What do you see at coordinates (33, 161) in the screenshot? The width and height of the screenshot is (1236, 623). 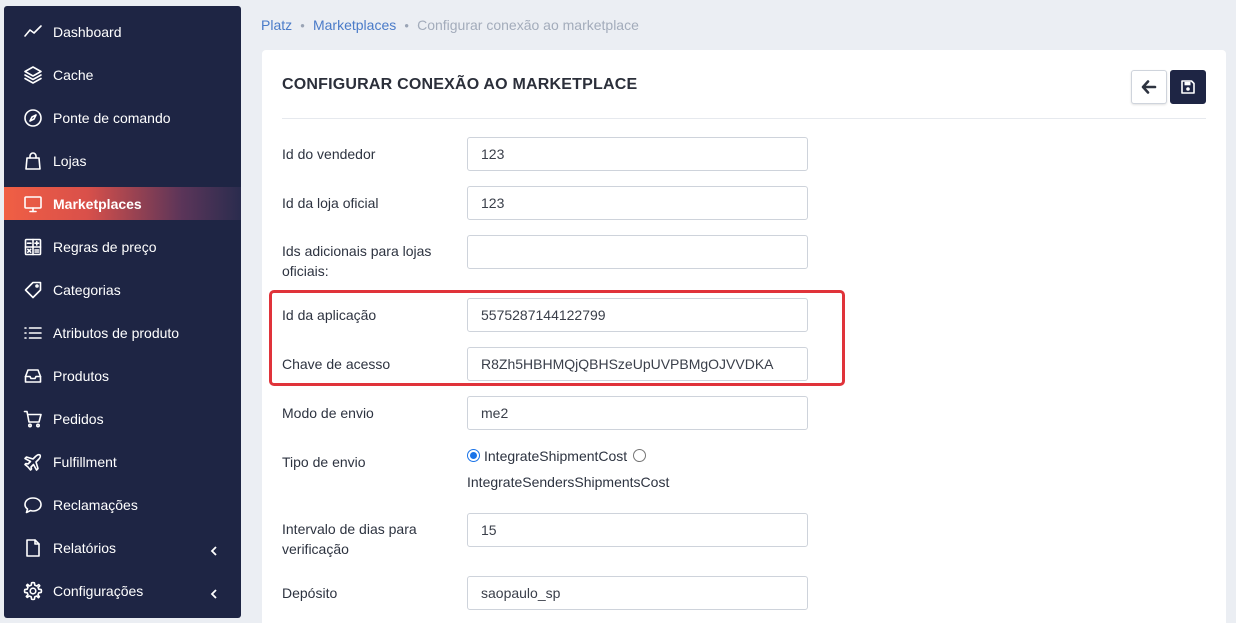 I see `shopping-bag-icon` at bounding box center [33, 161].